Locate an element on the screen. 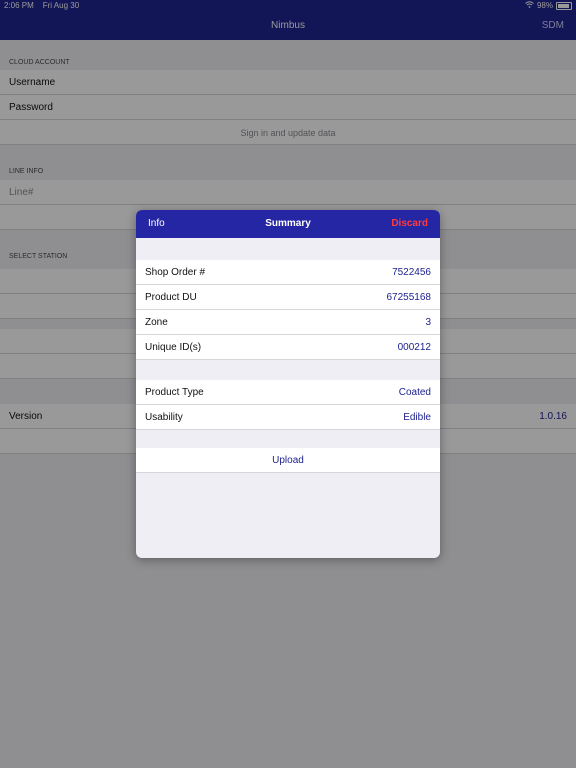 The image size is (576, 768). upload-button: Upload is located at coordinates (288, 460).